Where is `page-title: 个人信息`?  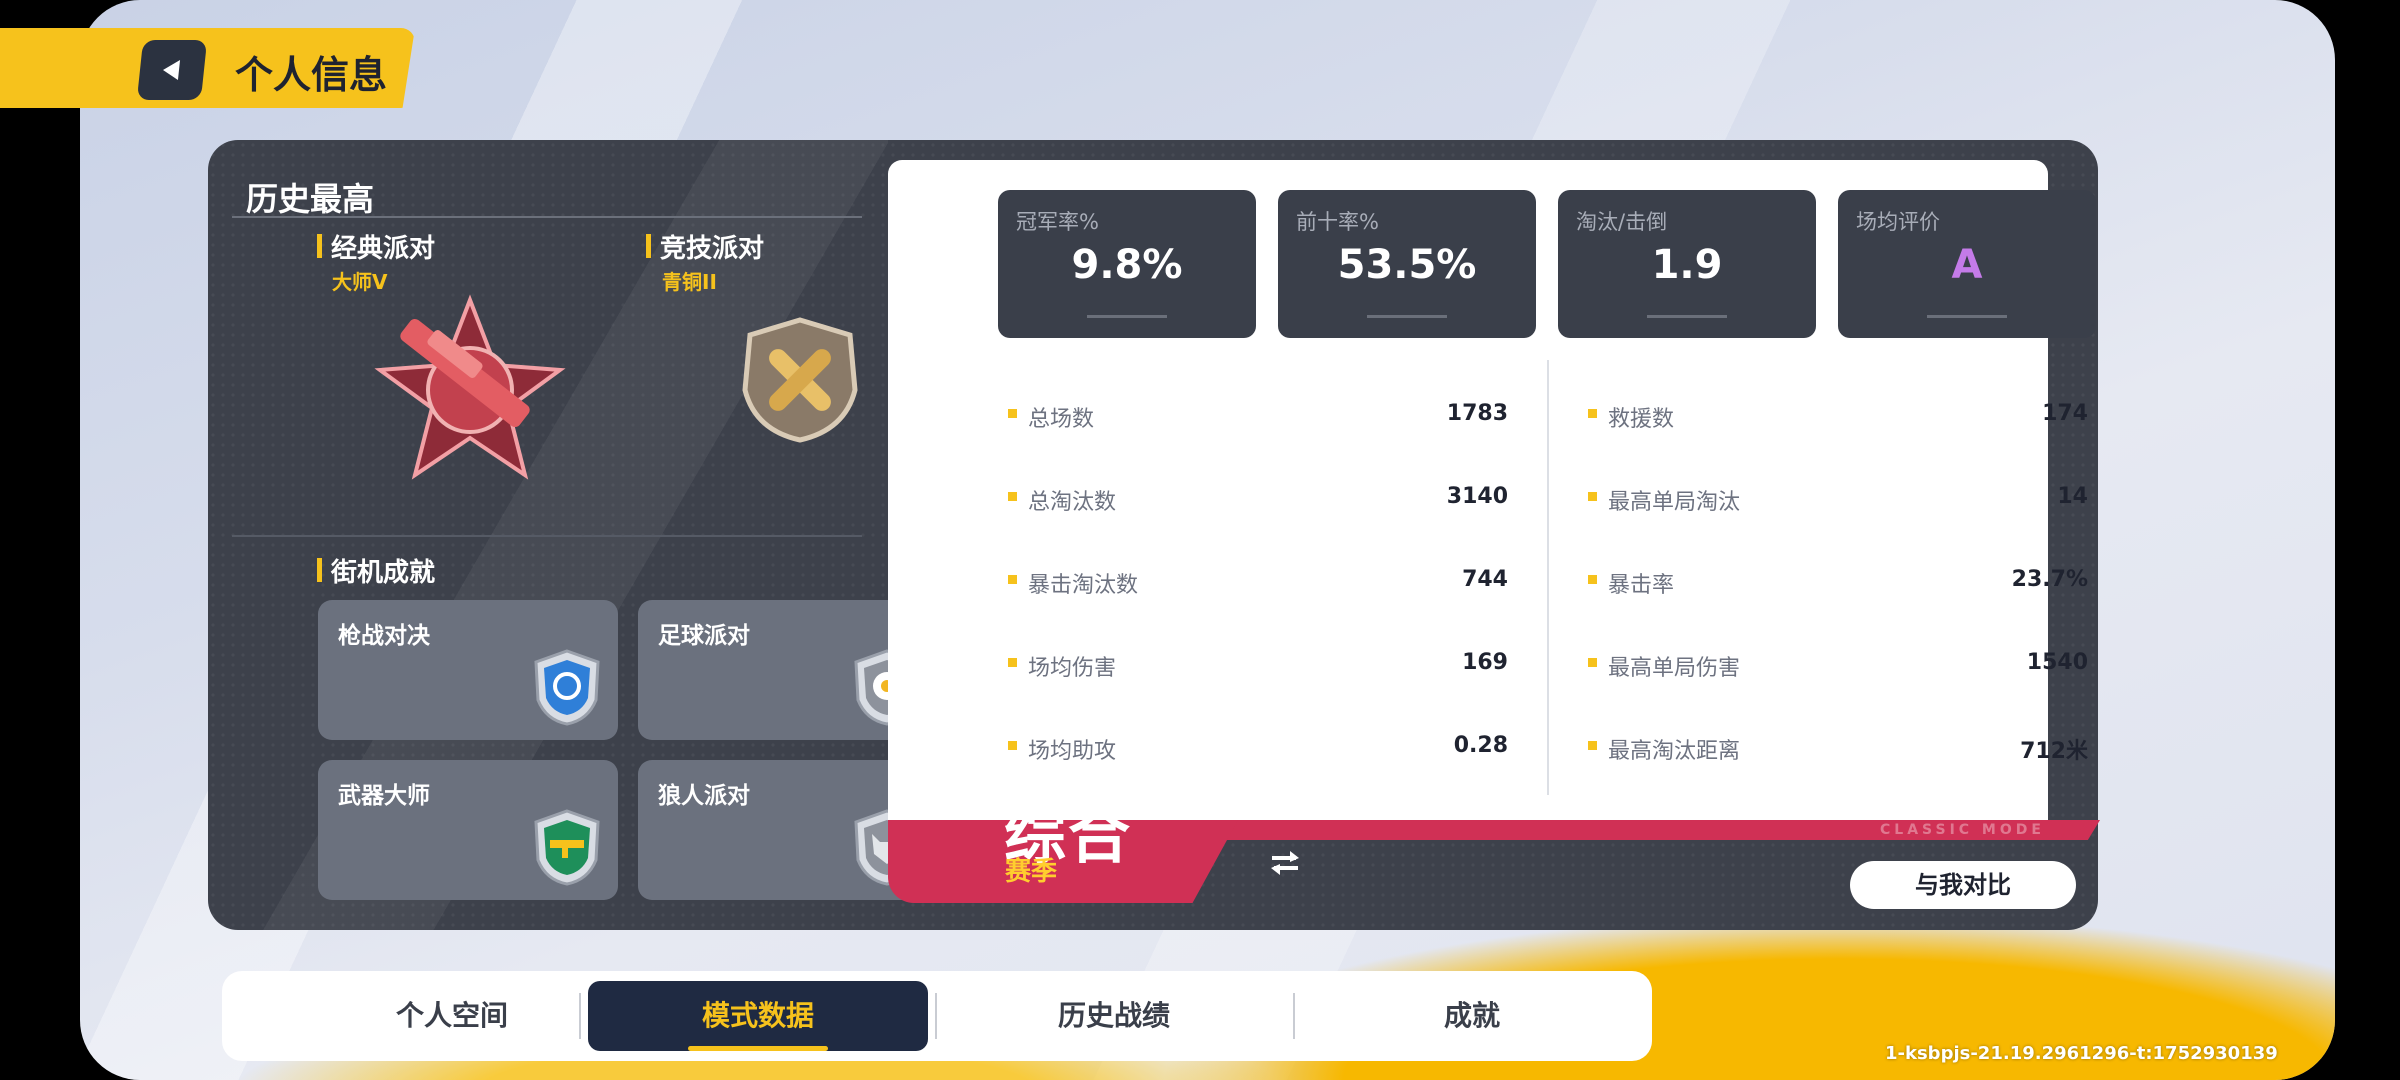 page-title: 个人信息 is located at coordinates (311, 75).